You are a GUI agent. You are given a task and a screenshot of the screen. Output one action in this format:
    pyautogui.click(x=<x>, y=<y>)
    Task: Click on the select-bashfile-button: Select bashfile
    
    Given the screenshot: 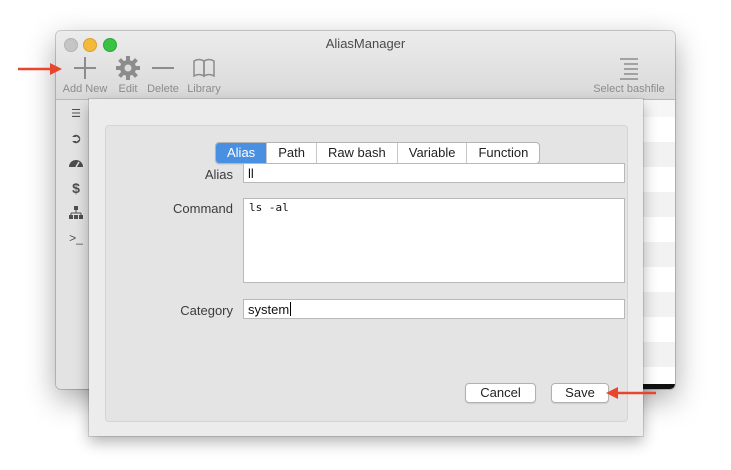 What is the action you would take?
    pyautogui.click(x=629, y=75)
    